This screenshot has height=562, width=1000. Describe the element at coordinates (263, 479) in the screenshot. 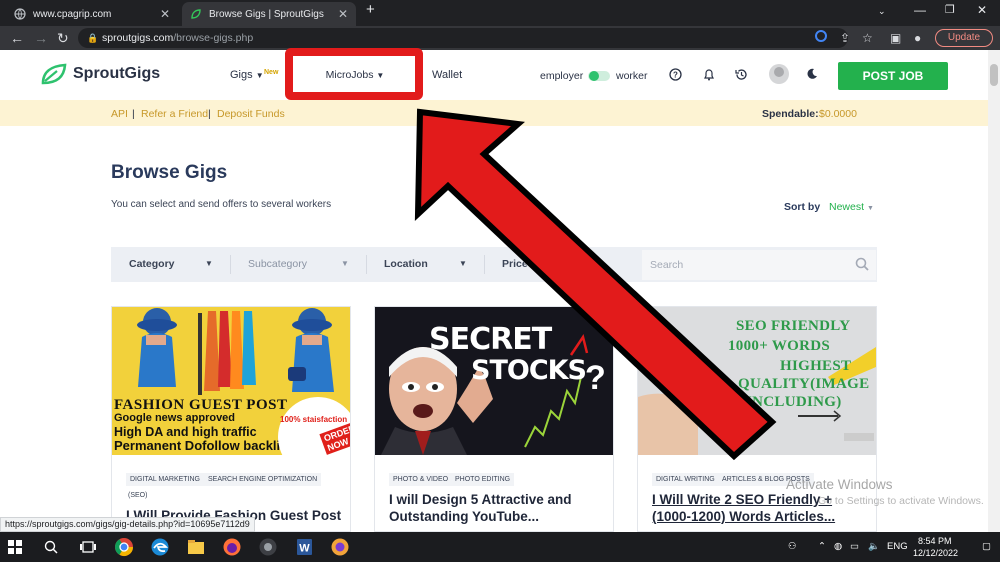

I see `category-tag: SEARCH ENGINE OPTIMIZATION` at that location.